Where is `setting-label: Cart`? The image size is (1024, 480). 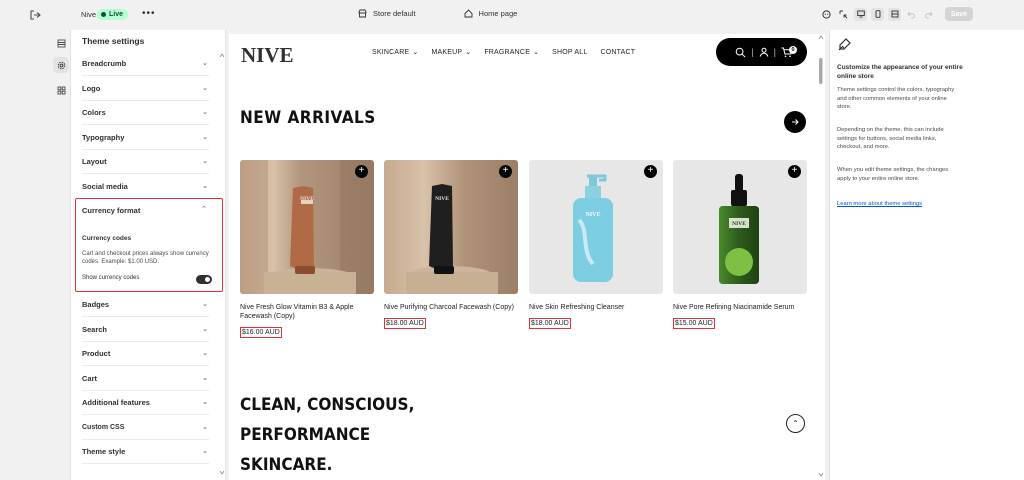 setting-label: Cart is located at coordinates (90, 378).